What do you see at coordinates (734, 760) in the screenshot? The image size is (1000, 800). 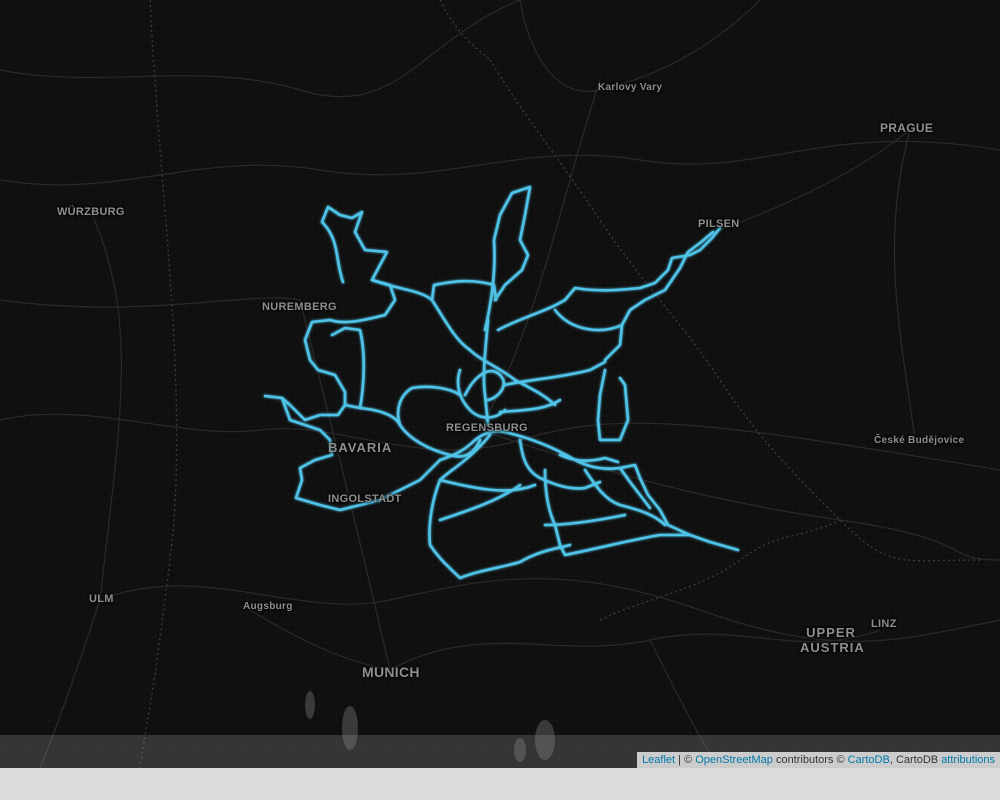 I see `osm-link: OpenStreetMap` at bounding box center [734, 760].